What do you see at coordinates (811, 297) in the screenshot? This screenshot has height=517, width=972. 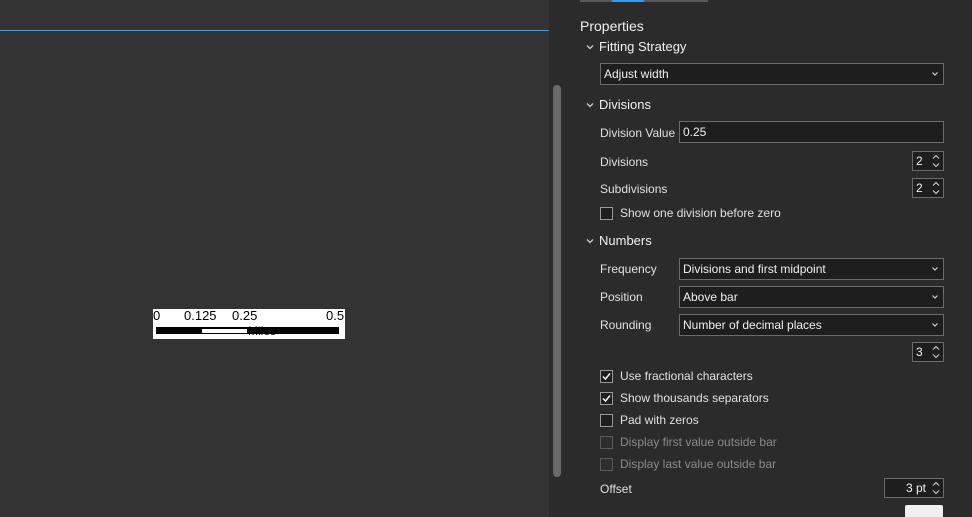 I see `position-dropdown: Above bar` at bounding box center [811, 297].